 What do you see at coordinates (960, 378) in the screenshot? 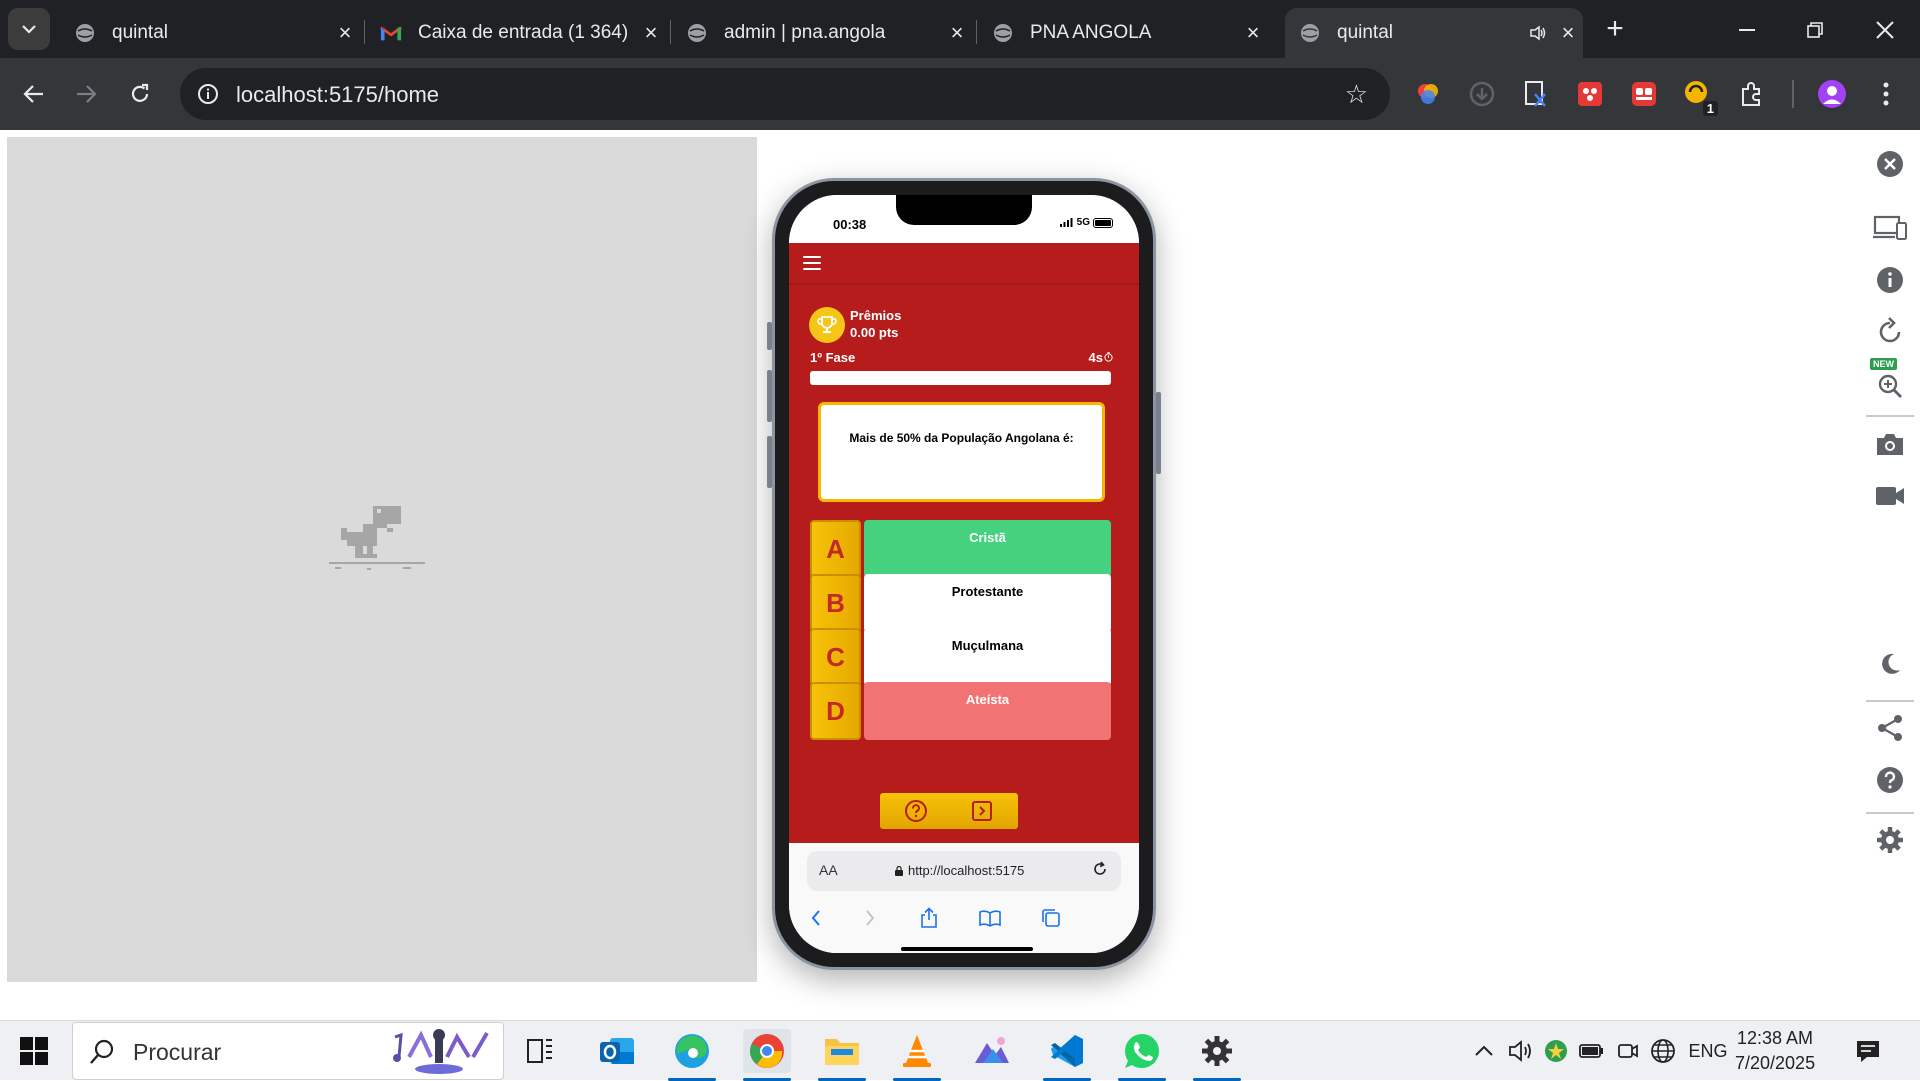
I see `time-progress-fill` at bounding box center [960, 378].